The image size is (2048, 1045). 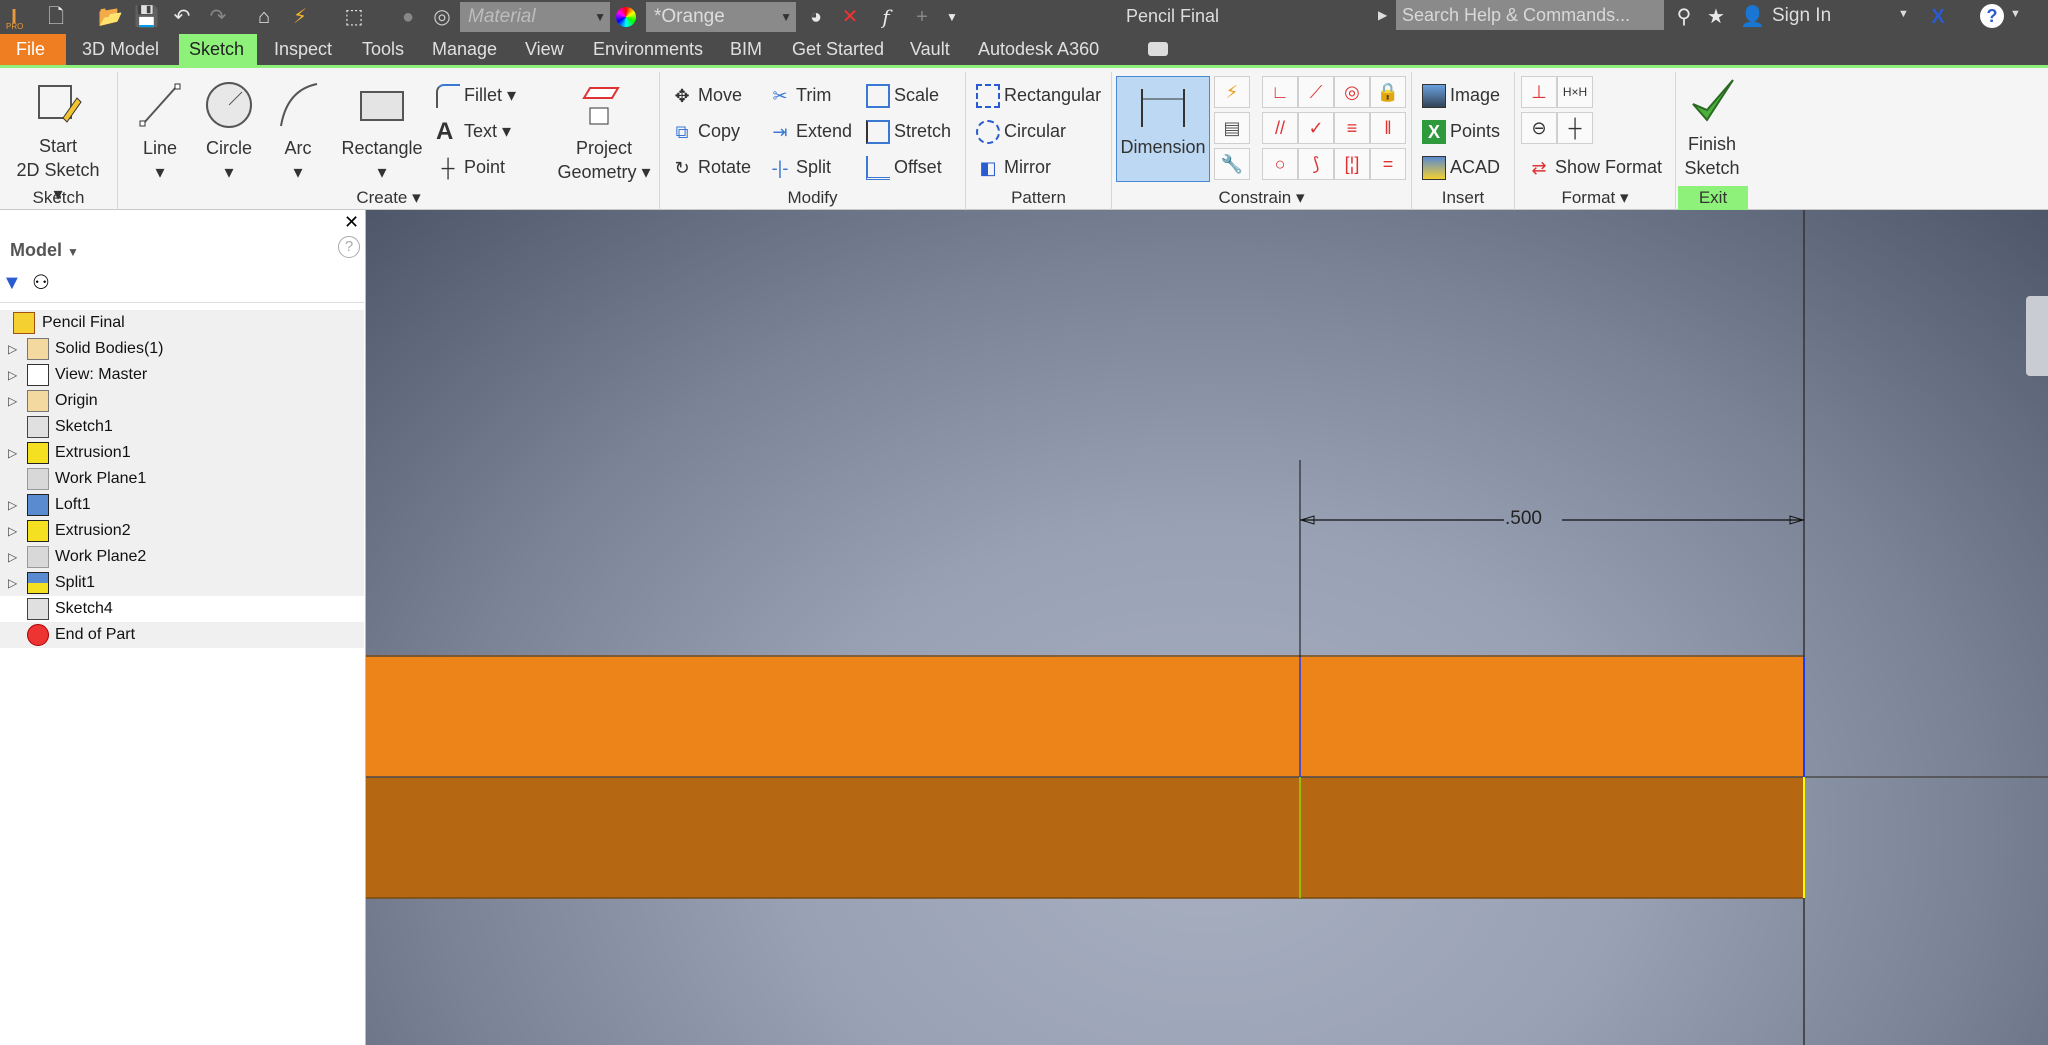 I want to click on collinear-button: ⟋, so click(x=1316, y=92).